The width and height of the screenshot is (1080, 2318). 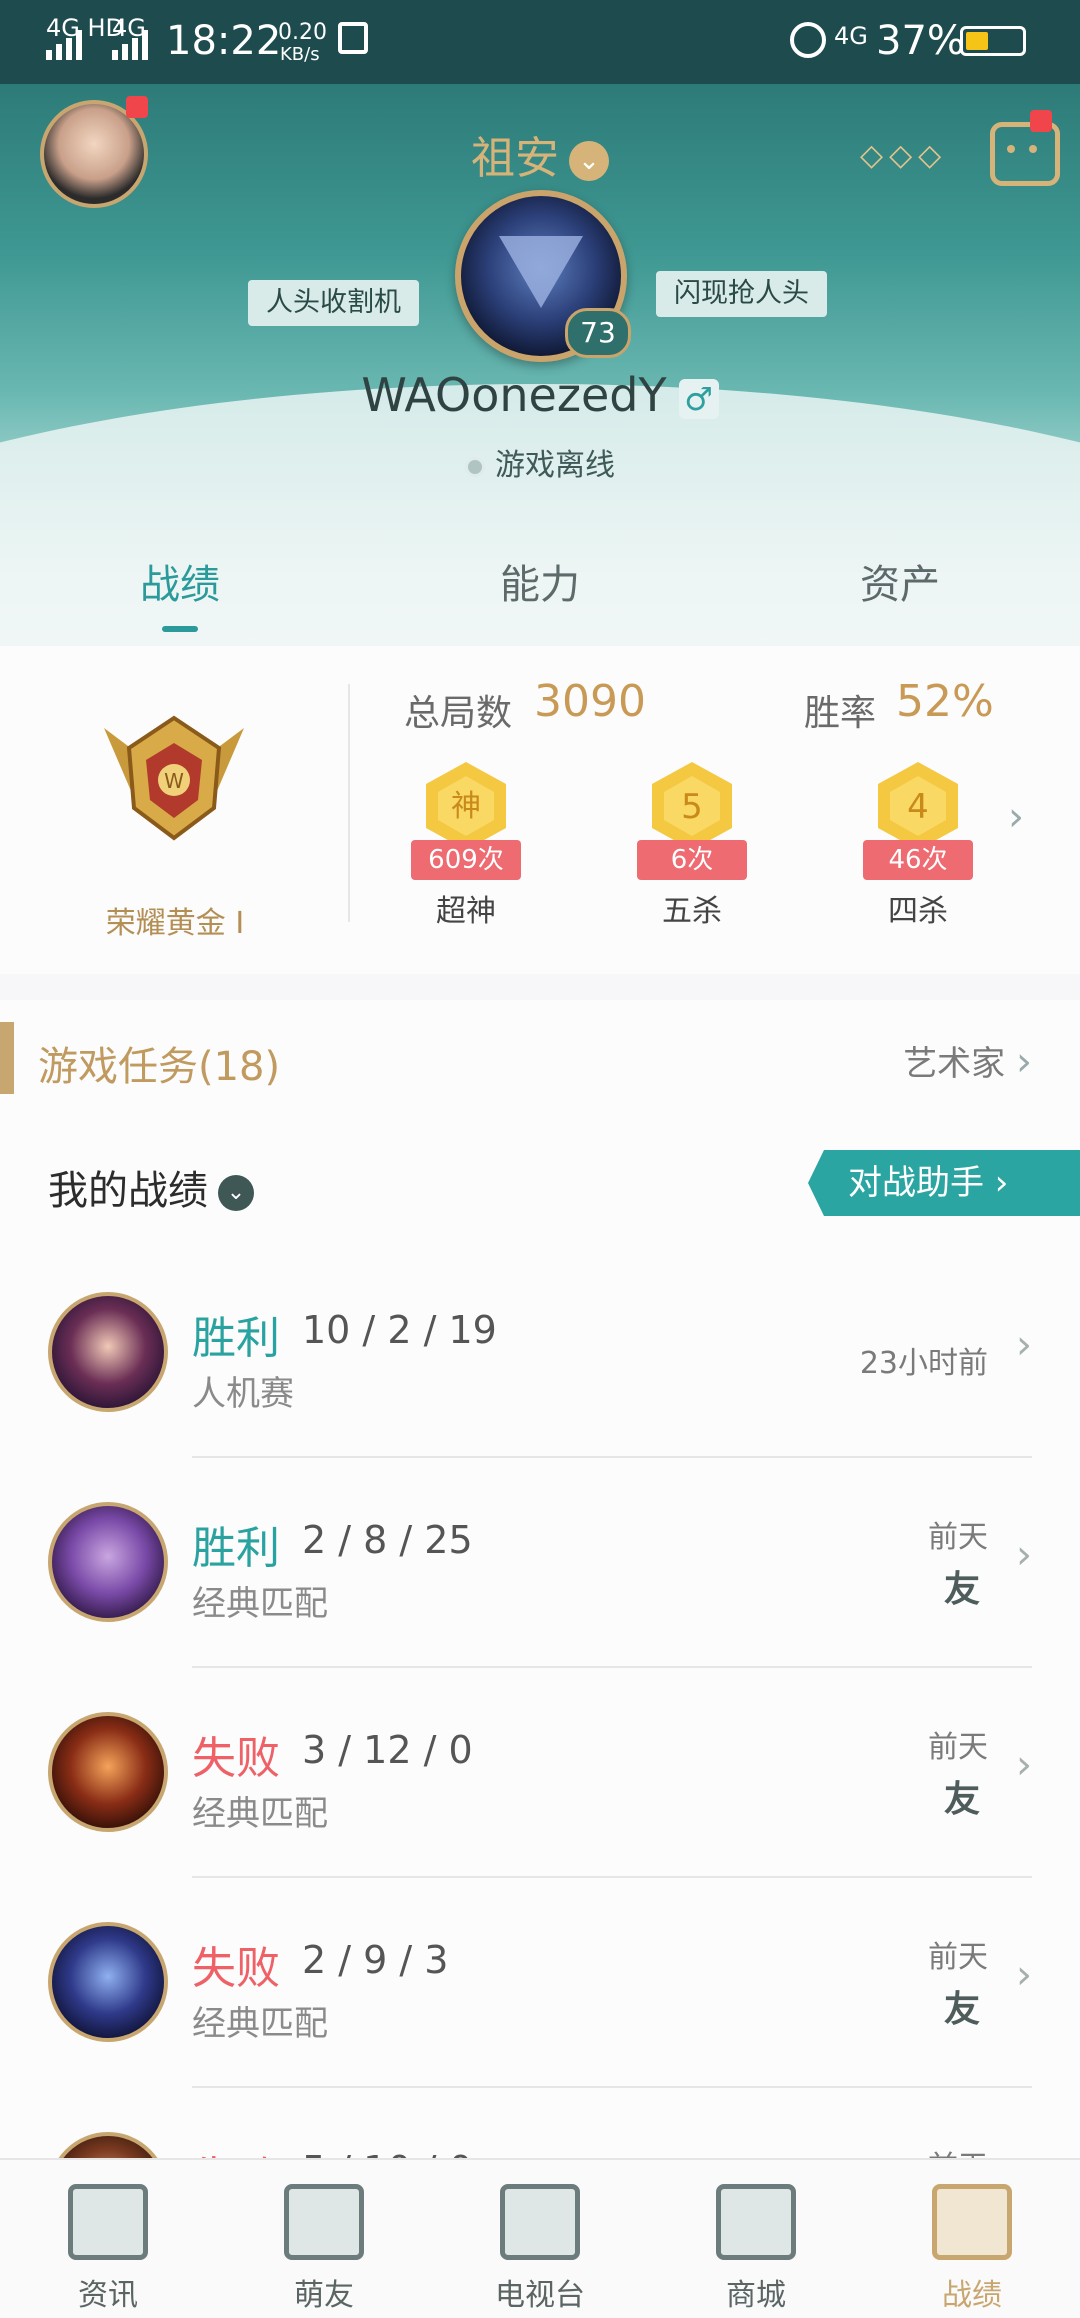 I want to click on bottom-nav: 资讯 萌友 电视台 商城 战绩, so click(x=540, y=2238).